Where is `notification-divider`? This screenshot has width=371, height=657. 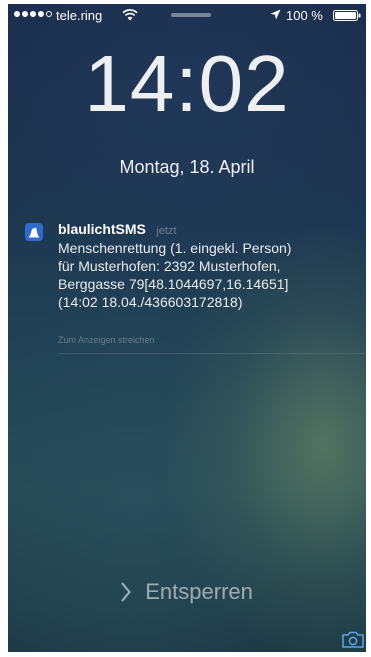 notification-divider is located at coordinates (212, 353).